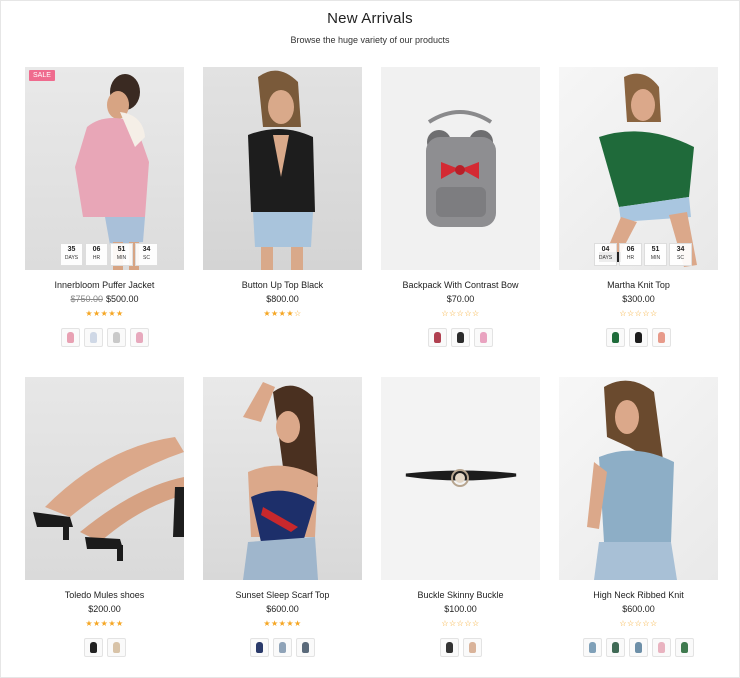 This screenshot has width=740, height=678. I want to click on product-name: Backpack With Contrast Bow, so click(460, 285).